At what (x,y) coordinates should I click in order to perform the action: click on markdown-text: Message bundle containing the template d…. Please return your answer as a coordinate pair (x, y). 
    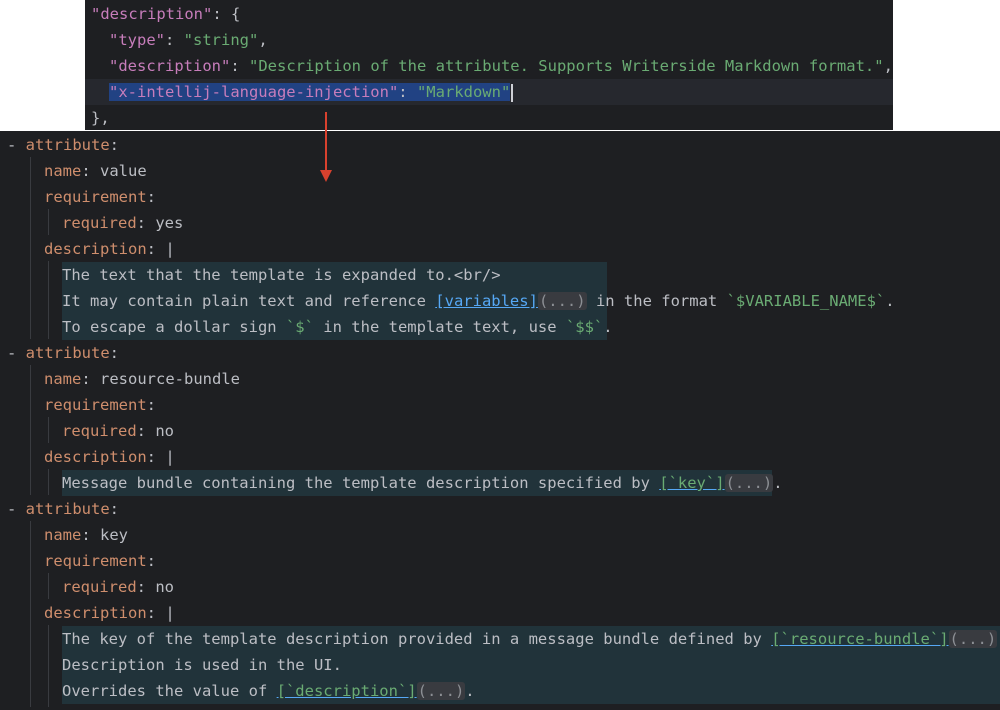
    Looking at the image, I should click on (361, 483).